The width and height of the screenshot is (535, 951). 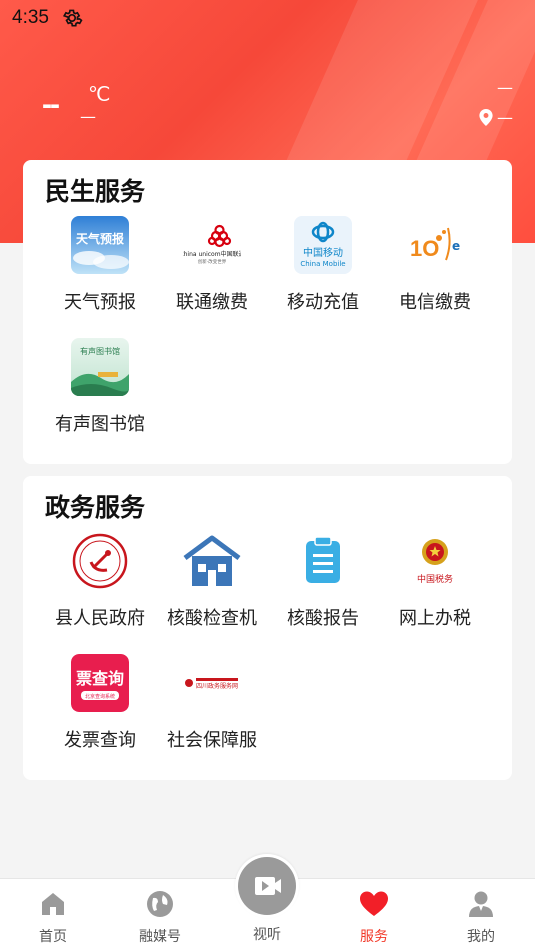 I want to click on location-row: —, so click(x=496, y=117).